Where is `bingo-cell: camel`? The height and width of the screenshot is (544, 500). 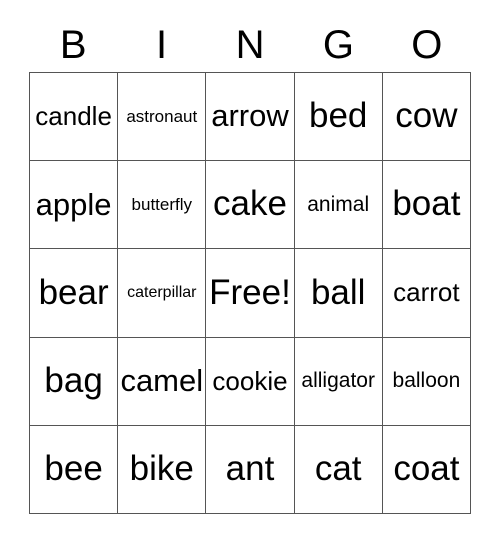 bingo-cell: camel is located at coordinates (162, 381).